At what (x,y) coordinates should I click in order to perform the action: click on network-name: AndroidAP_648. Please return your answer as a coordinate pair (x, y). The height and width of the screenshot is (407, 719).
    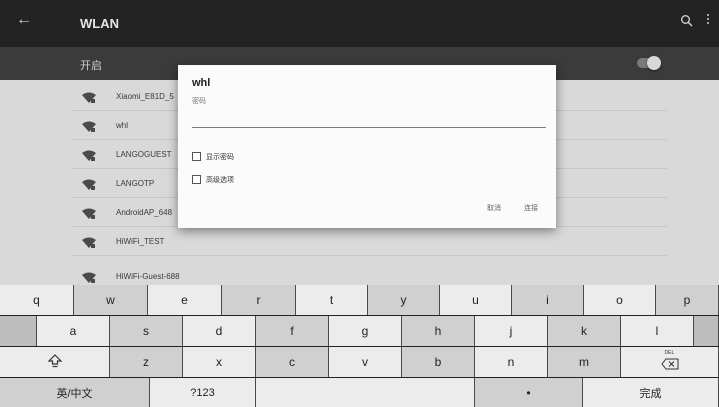
    Looking at the image, I should click on (144, 212).